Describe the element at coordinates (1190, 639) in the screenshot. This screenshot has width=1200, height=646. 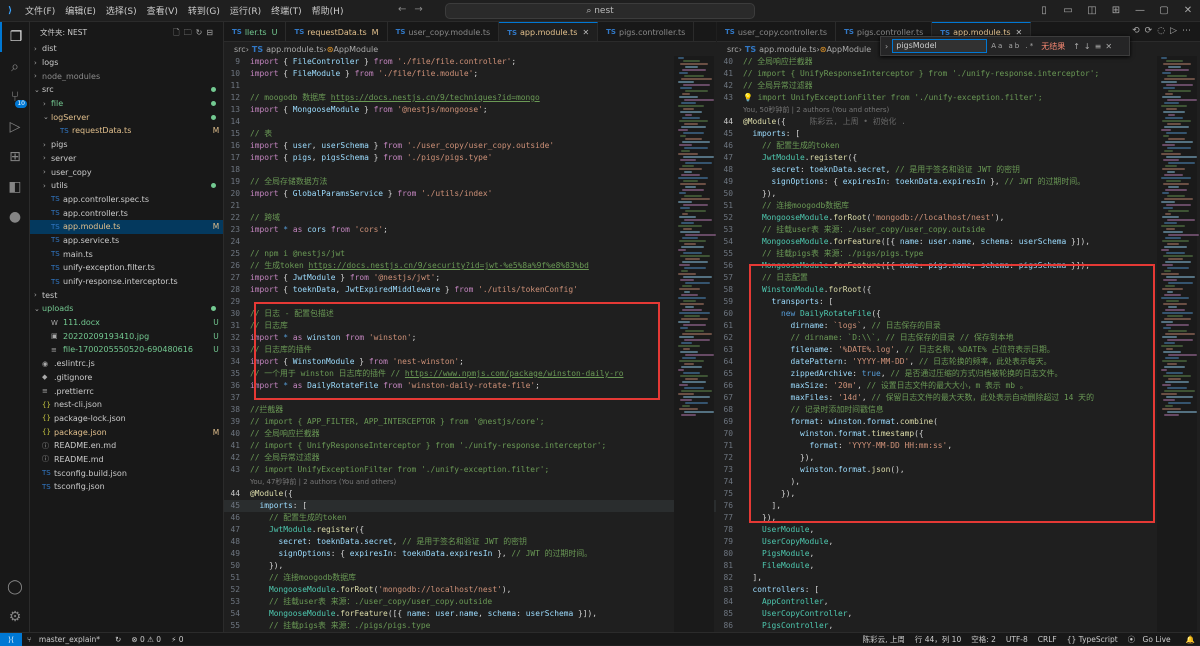
I see `notifications-bell-icon: 🔔` at that location.